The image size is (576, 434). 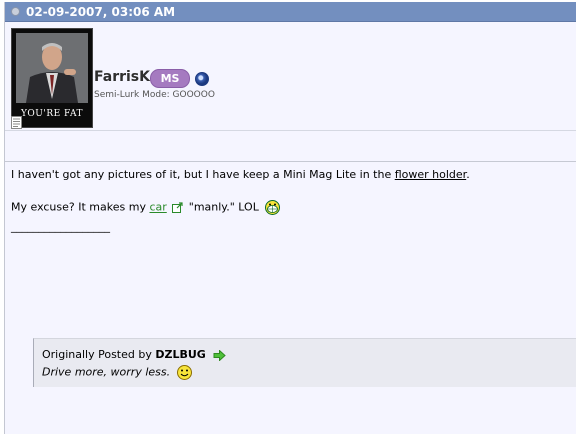 I want to click on quote-prefix: Originally Posted by, so click(x=97, y=354).